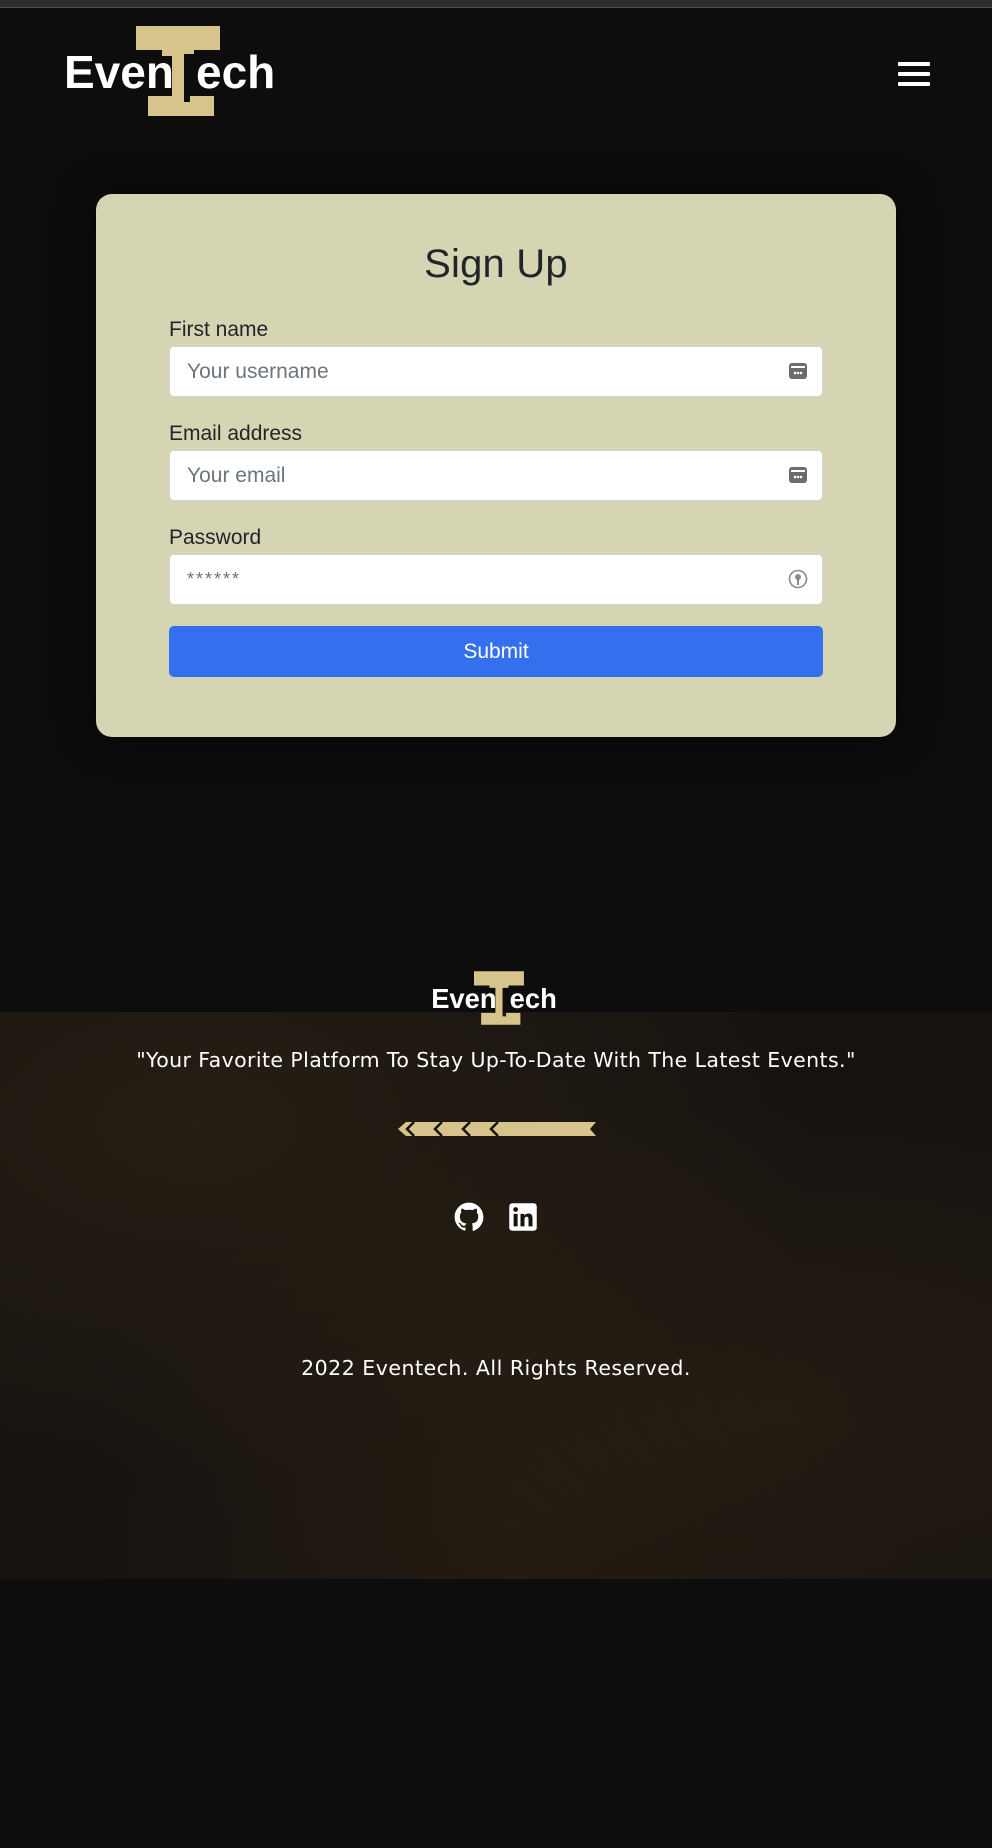  I want to click on first-name-input, so click(496, 371).